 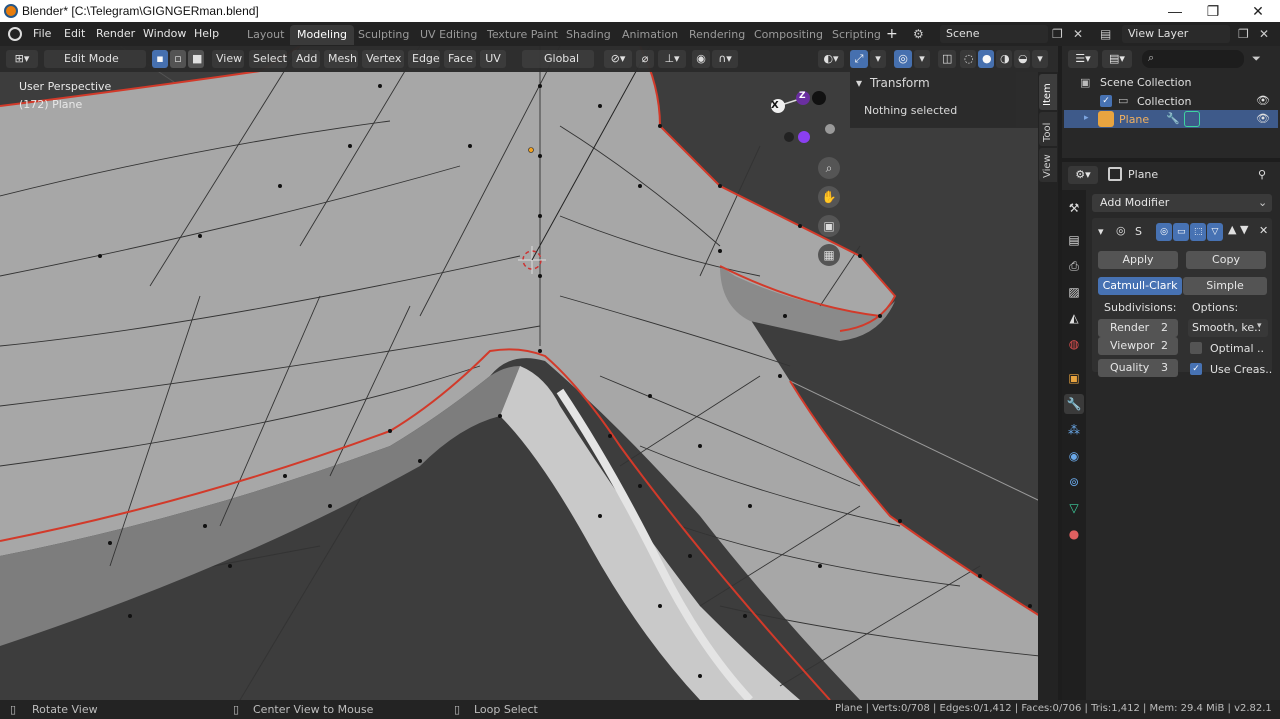 What do you see at coordinates (892, 34) in the screenshot?
I see `add-workspace-button: +` at bounding box center [892, 34].